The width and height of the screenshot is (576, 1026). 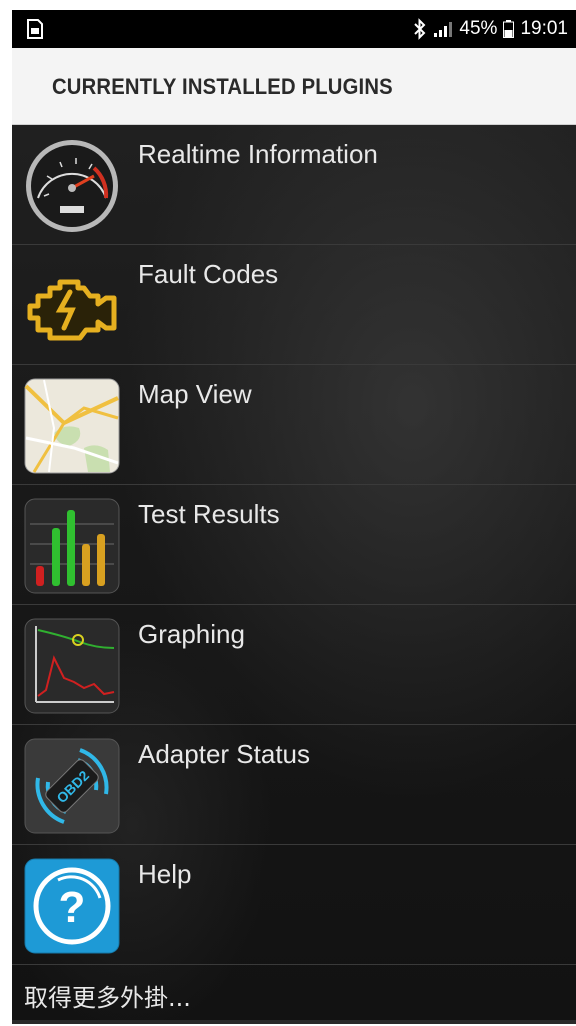 I want to click on plugin-label: Map View, so click(x=195, y=394).